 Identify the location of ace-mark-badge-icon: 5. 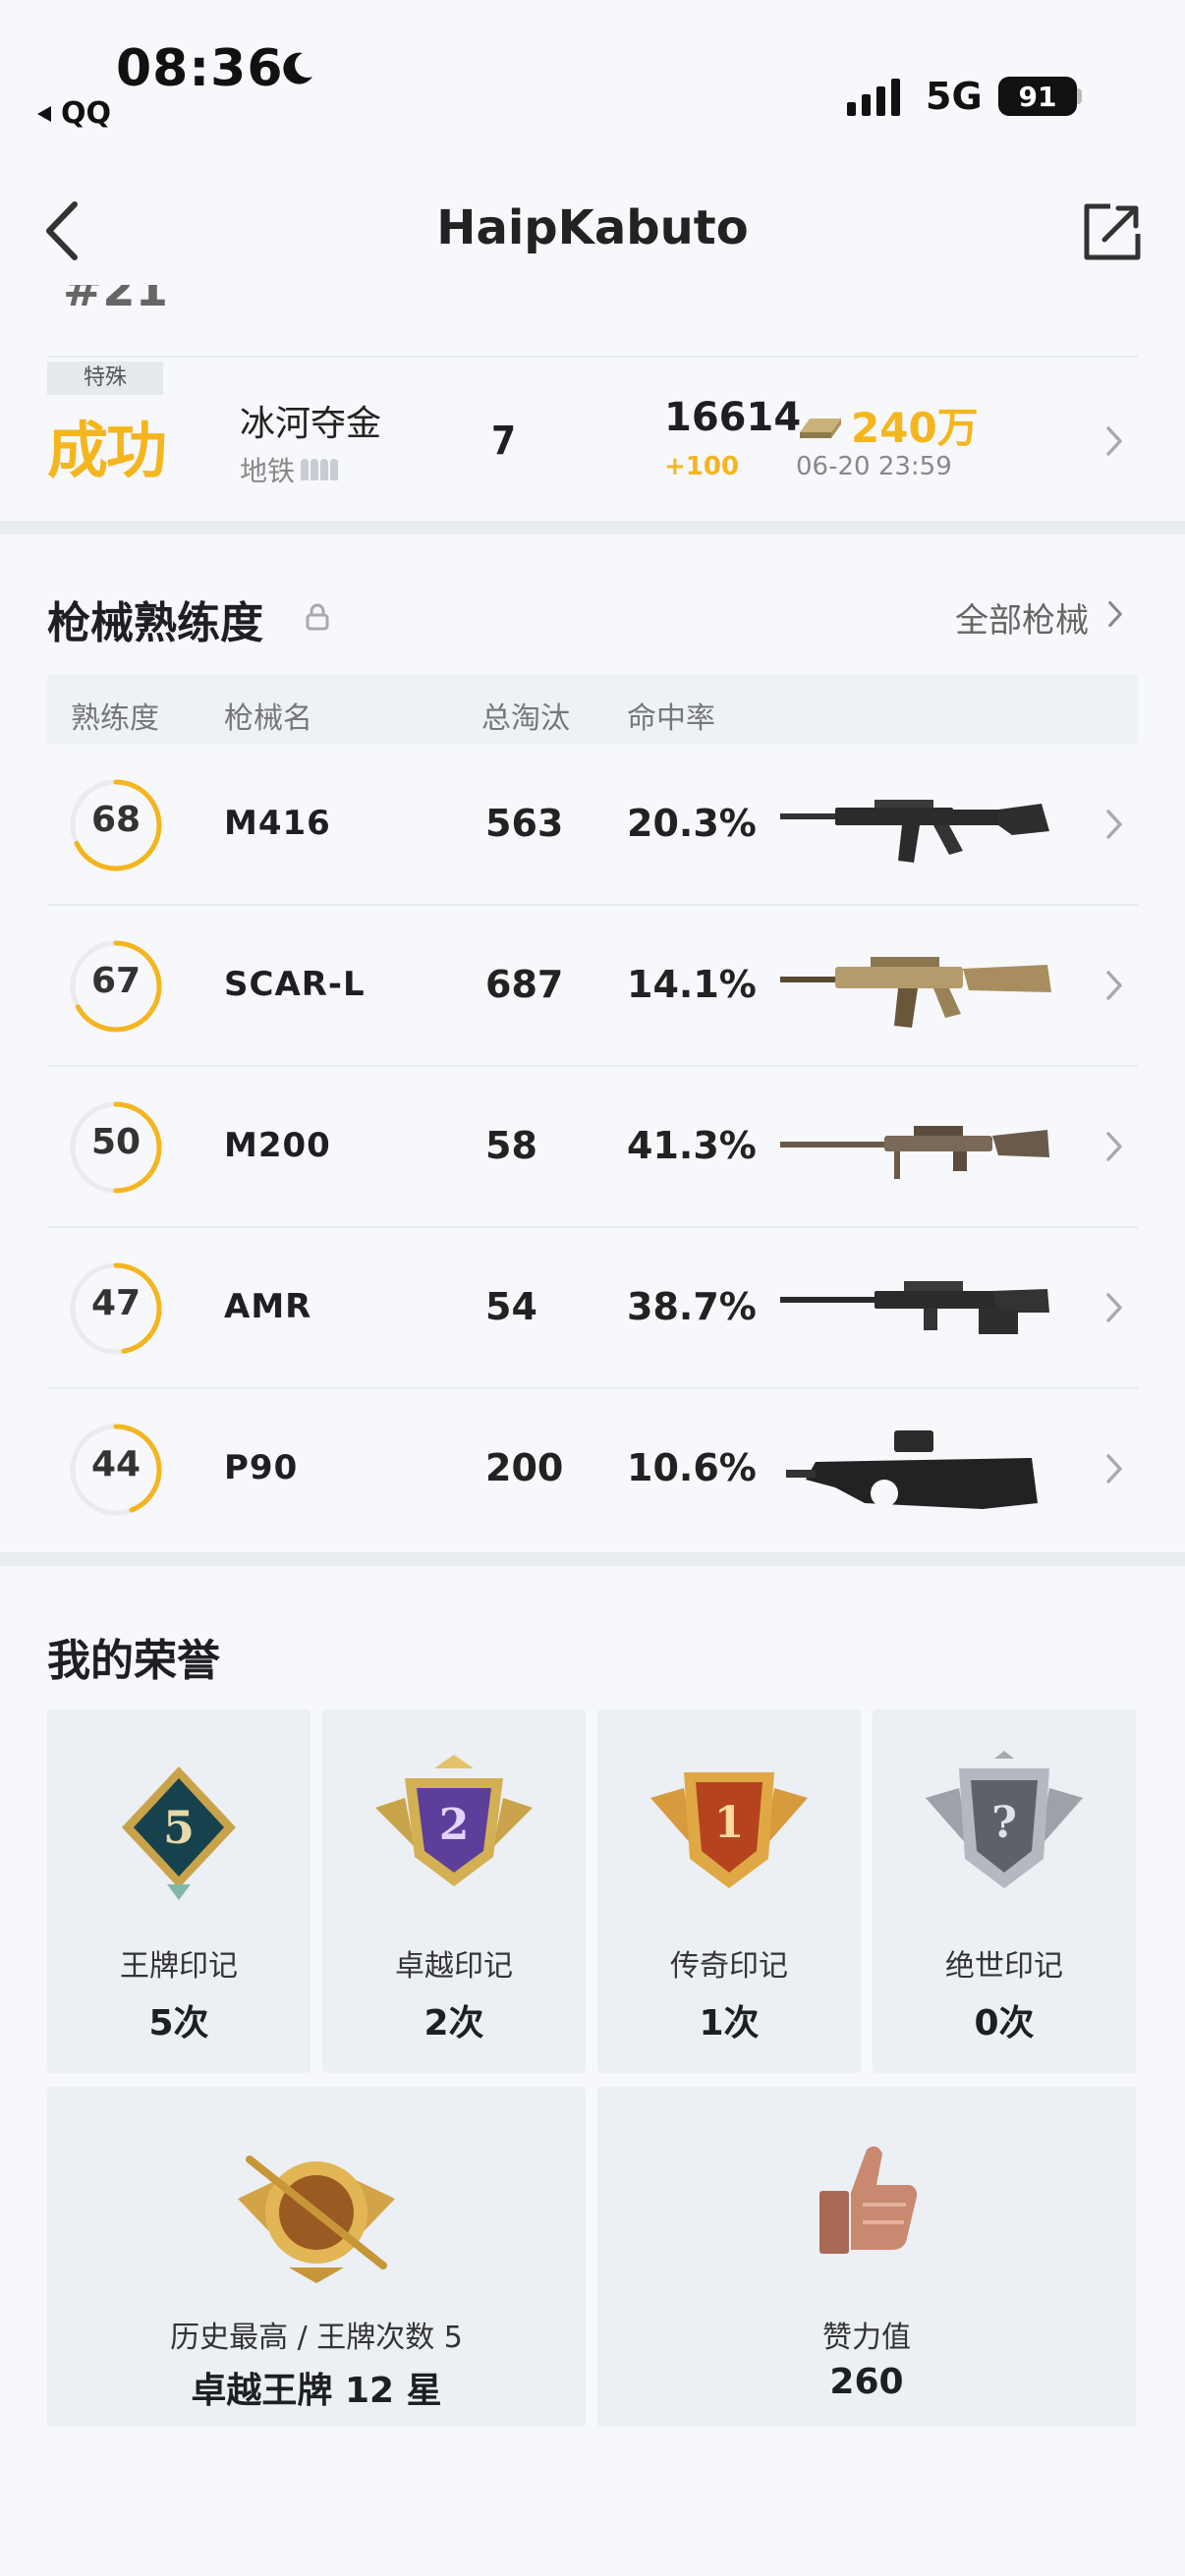
(179, 1833).